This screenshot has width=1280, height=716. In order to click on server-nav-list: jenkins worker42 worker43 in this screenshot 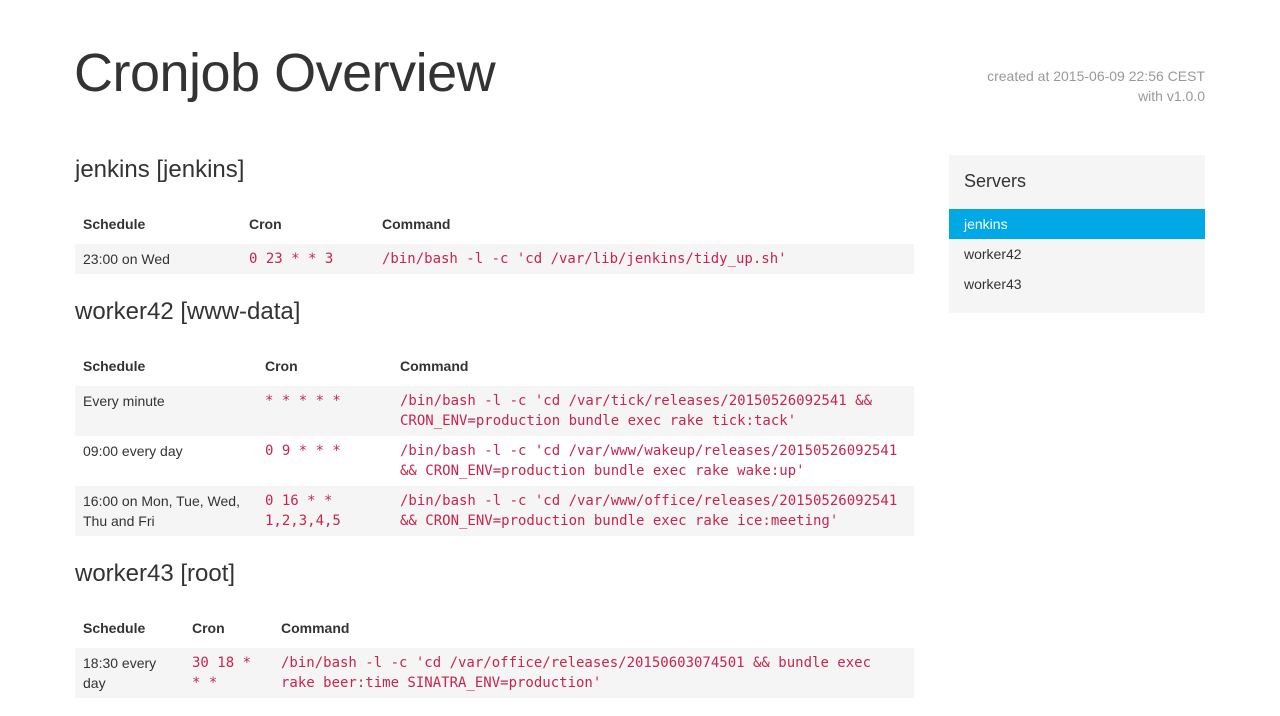, I will do `click(1077, 254)`.